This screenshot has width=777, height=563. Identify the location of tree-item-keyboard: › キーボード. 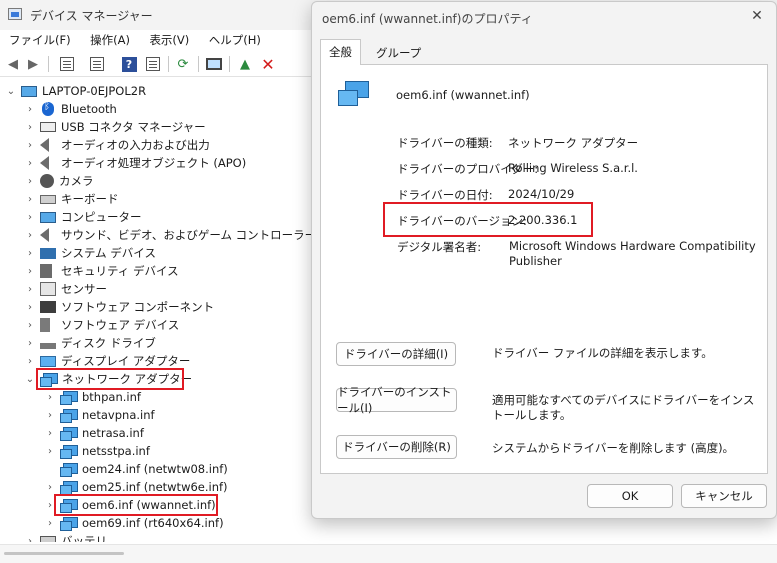
(71, 199).